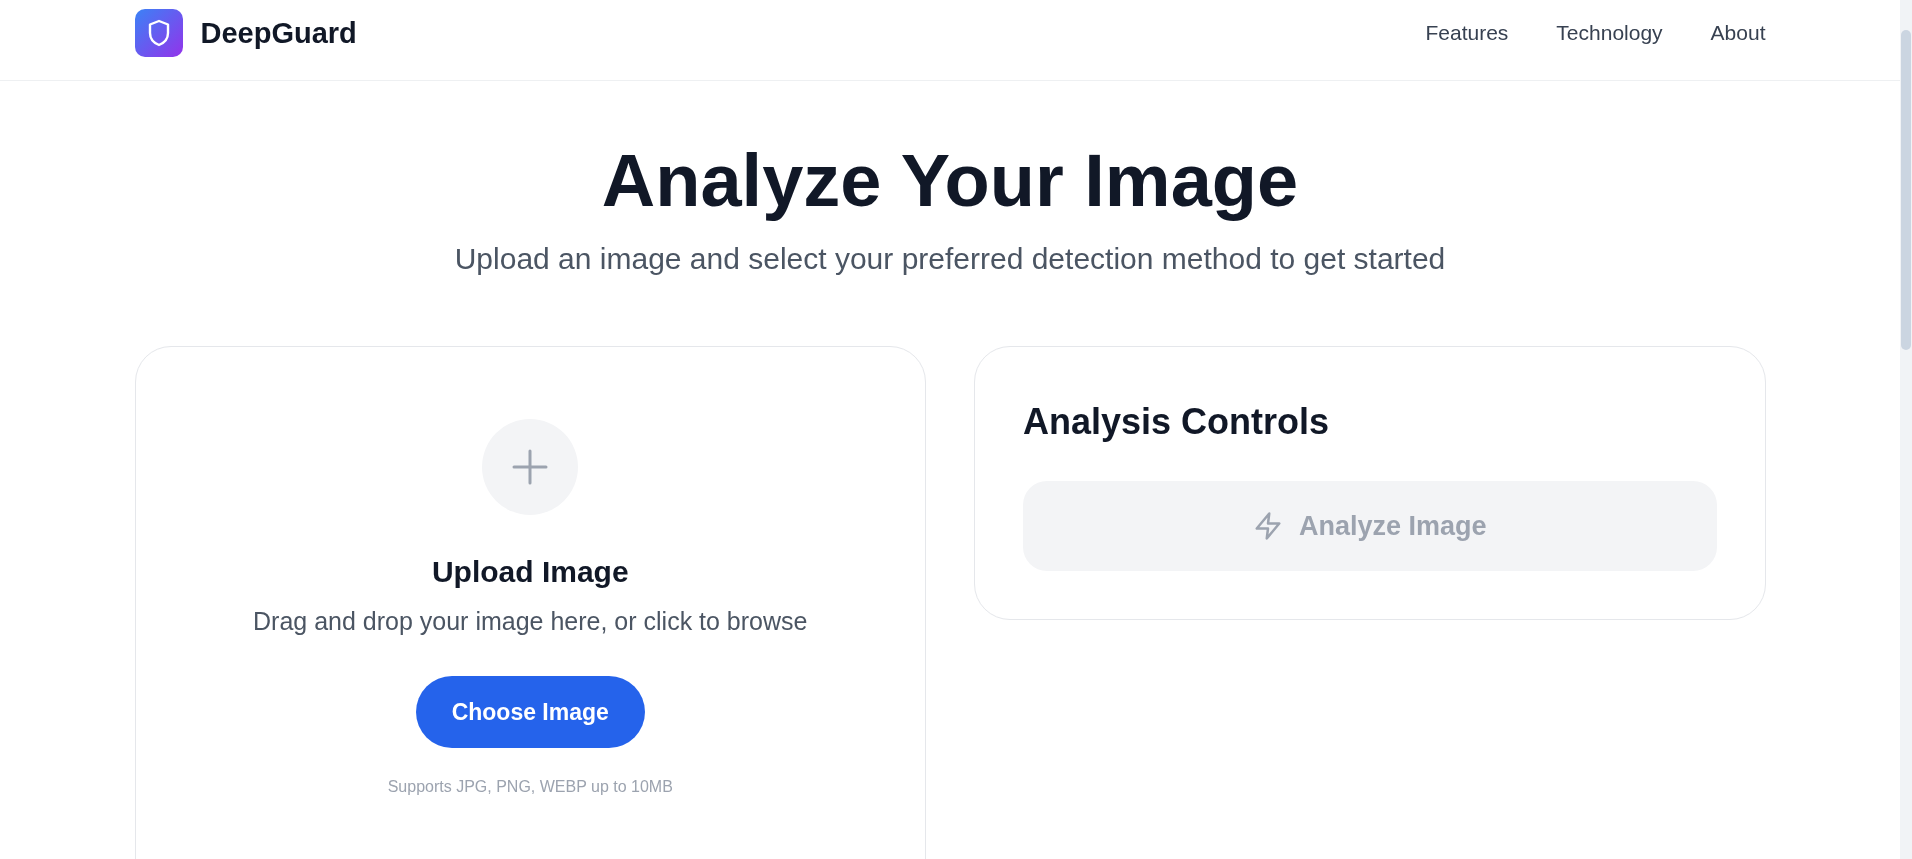  I want to click on file-types-note: Supports JPG, PNG, WEBP up to 10MB, so click(530, 787).